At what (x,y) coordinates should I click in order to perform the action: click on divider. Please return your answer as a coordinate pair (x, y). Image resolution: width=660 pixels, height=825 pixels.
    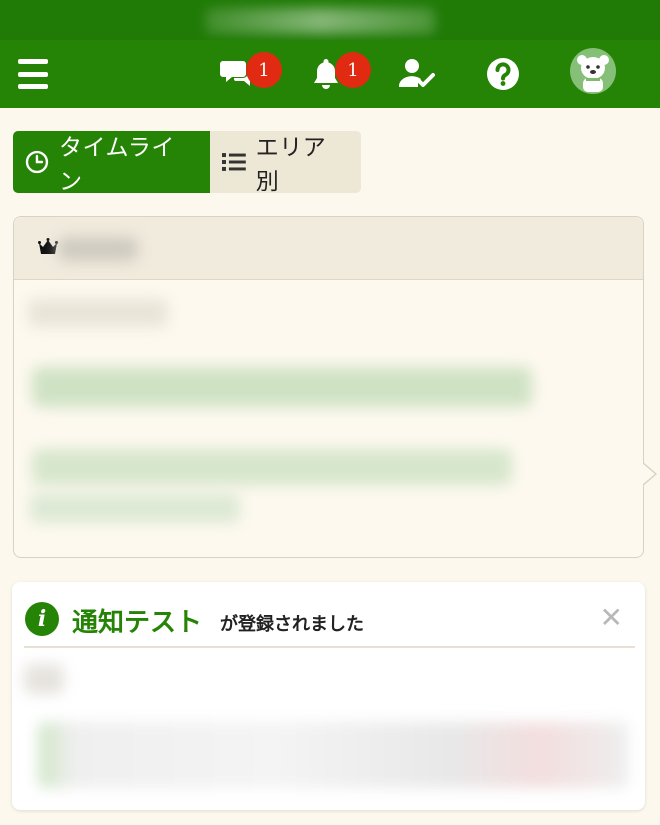
    Looking at the image, I should click on (329, 647).